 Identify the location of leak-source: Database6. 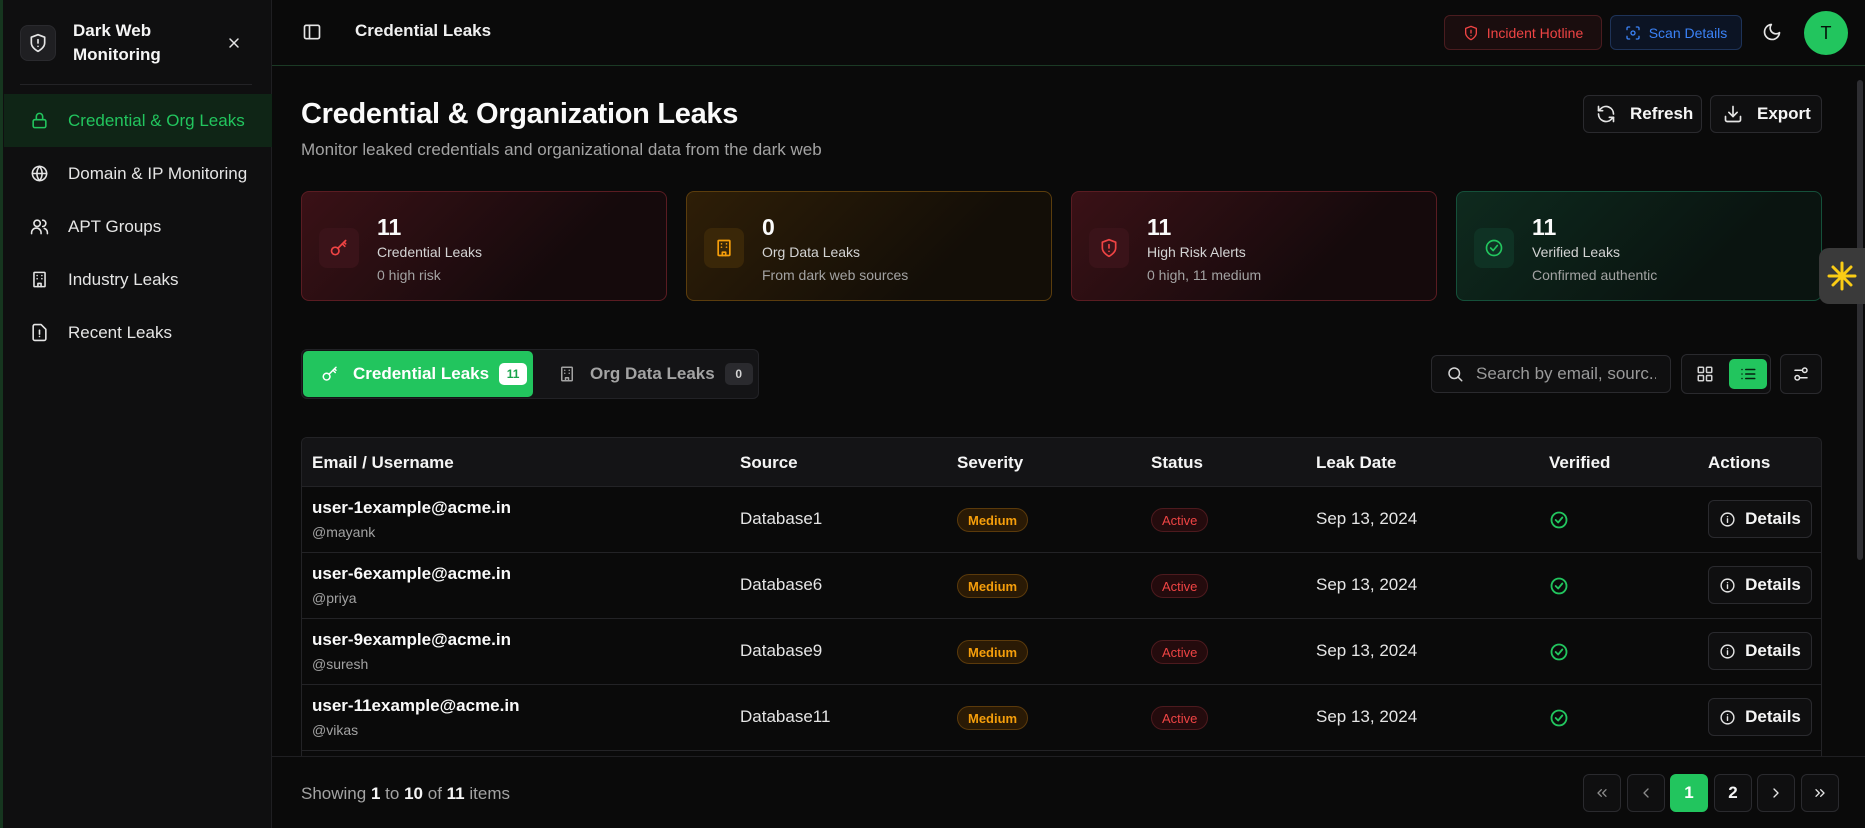
(781, 584).